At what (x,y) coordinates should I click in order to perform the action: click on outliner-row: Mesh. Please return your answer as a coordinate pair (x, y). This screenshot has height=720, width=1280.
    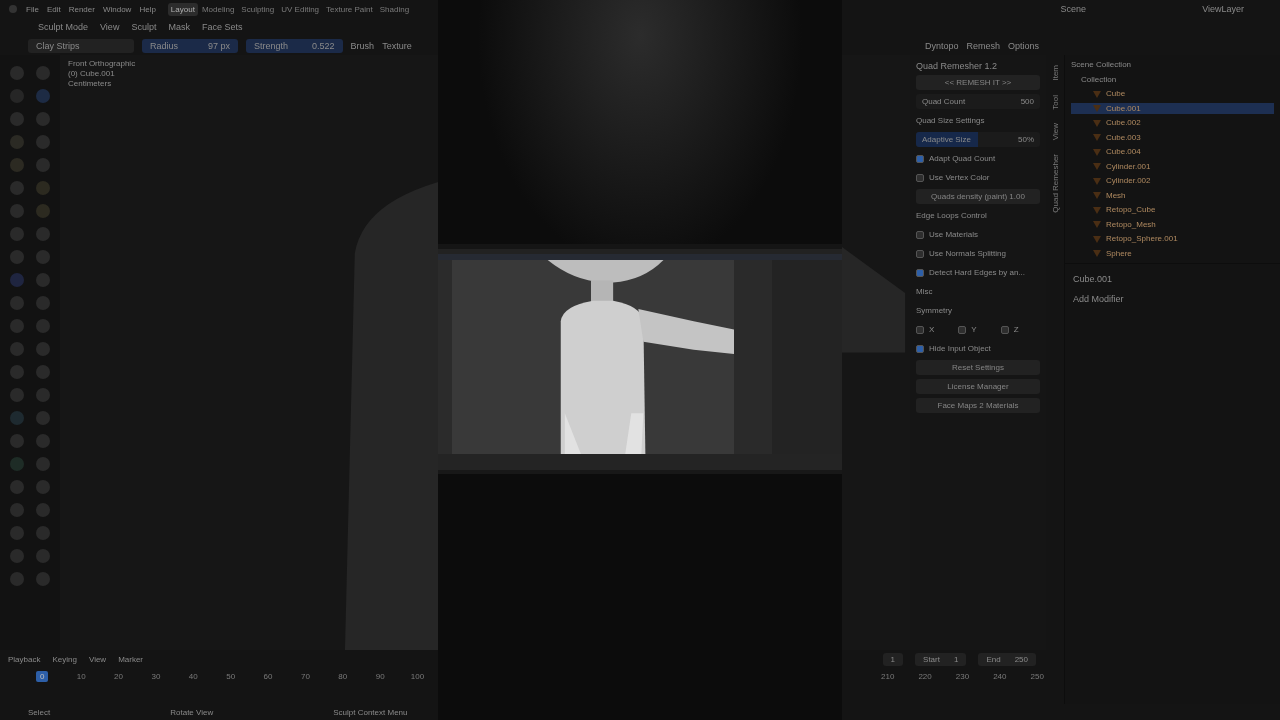
    Looking at the image, I should click on (1172, 195).